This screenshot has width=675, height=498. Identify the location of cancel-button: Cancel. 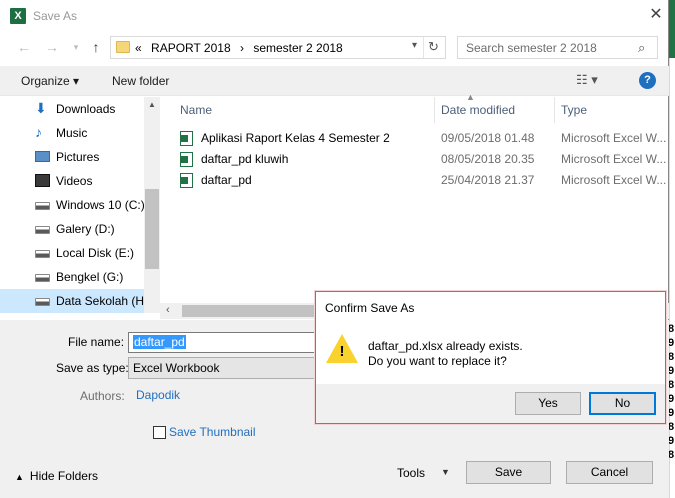
(609, 472).